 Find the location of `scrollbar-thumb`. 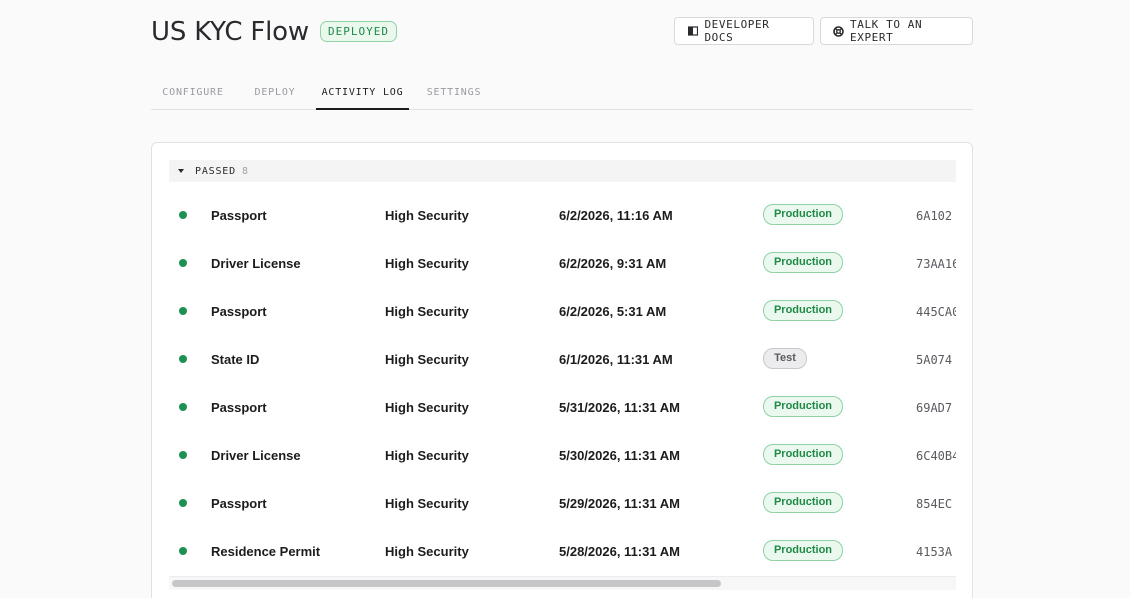

scrollbar-thumb is located at coordinates (446, 583).